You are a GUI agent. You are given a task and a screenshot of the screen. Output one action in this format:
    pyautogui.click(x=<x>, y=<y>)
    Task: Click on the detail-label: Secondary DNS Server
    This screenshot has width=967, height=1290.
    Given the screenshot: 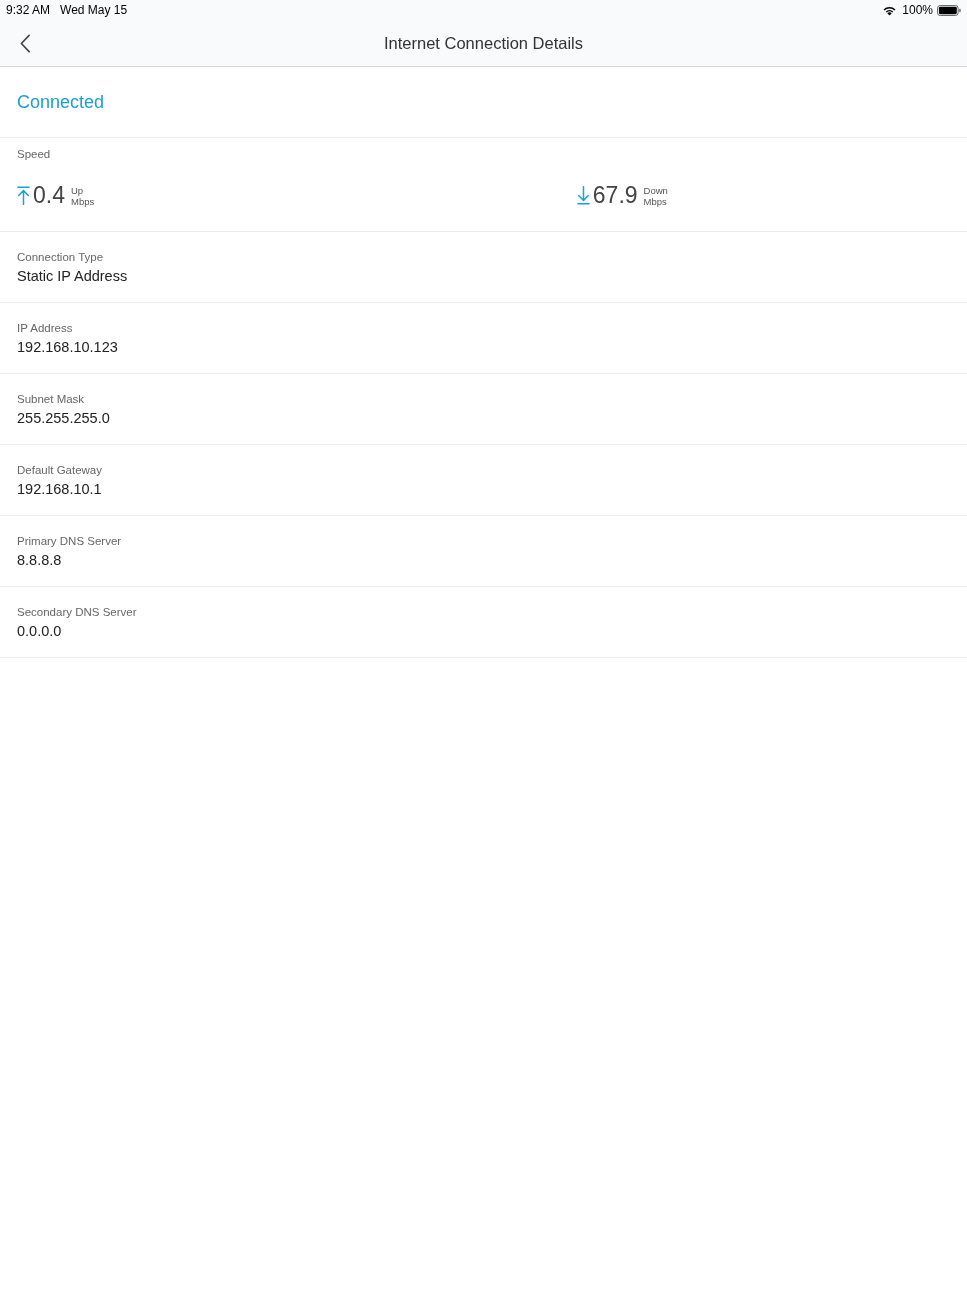 What is the action you would take?
    pyautogui.click(x=77, y=612)
    